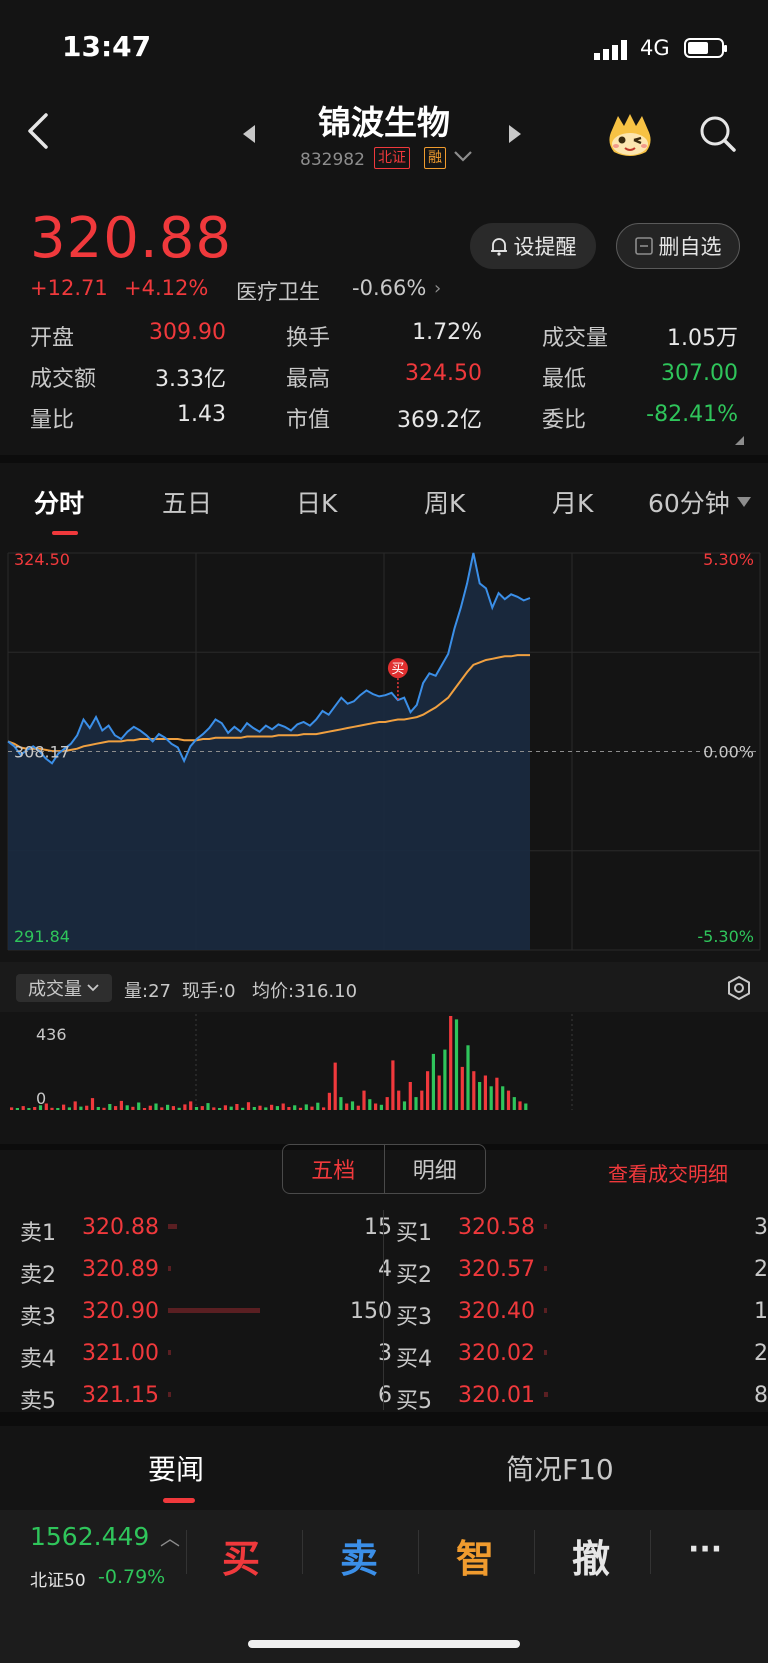 The height and width of the screenshot is (1663, 768). I want to click on bid-level-label: 买1, so click(414, 1233).